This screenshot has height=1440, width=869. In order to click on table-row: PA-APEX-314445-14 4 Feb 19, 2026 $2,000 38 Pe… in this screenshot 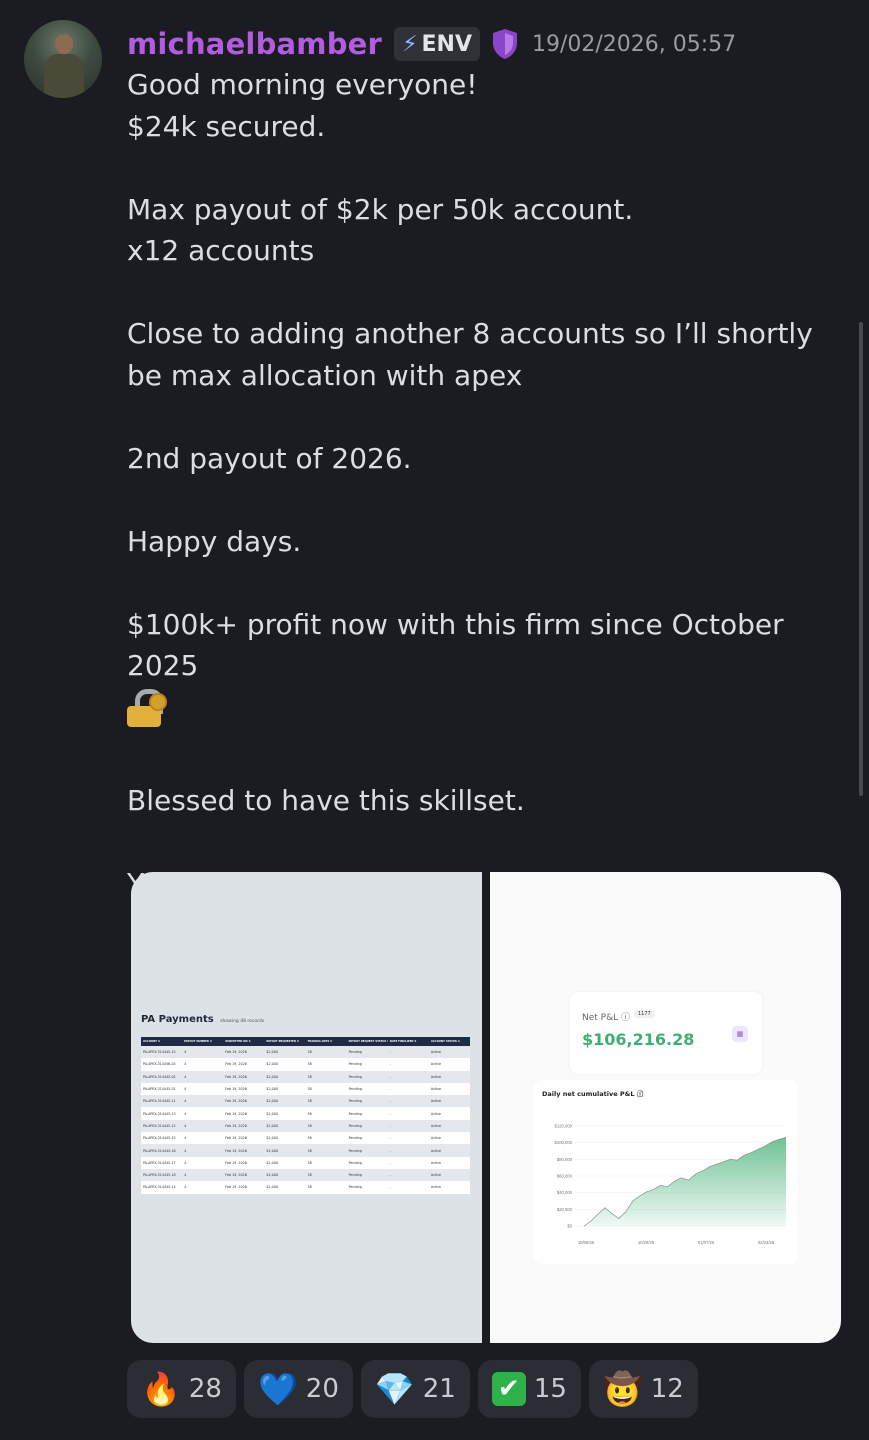, I will do `click(305, 1187)`.